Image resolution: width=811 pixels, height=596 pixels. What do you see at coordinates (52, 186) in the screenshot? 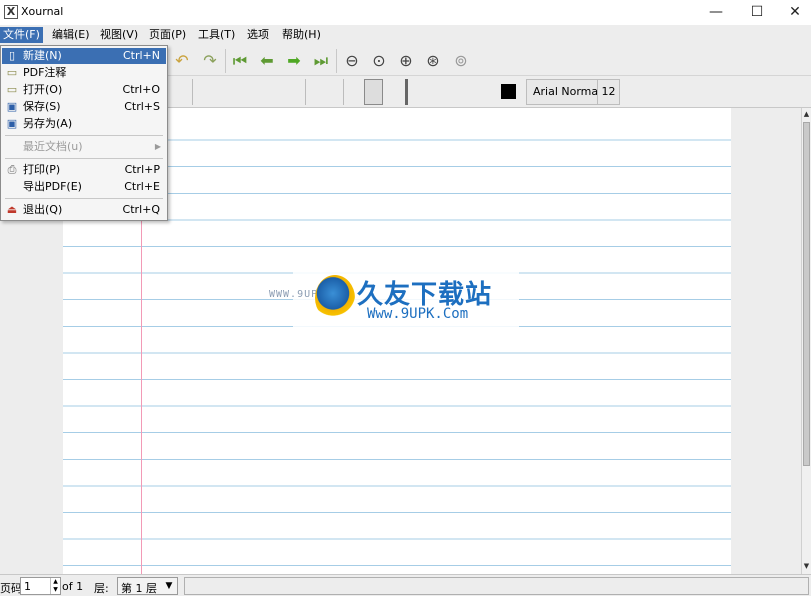
I see `menu-item-label: 导出PDF(E)` at bounding box center [52, 186].